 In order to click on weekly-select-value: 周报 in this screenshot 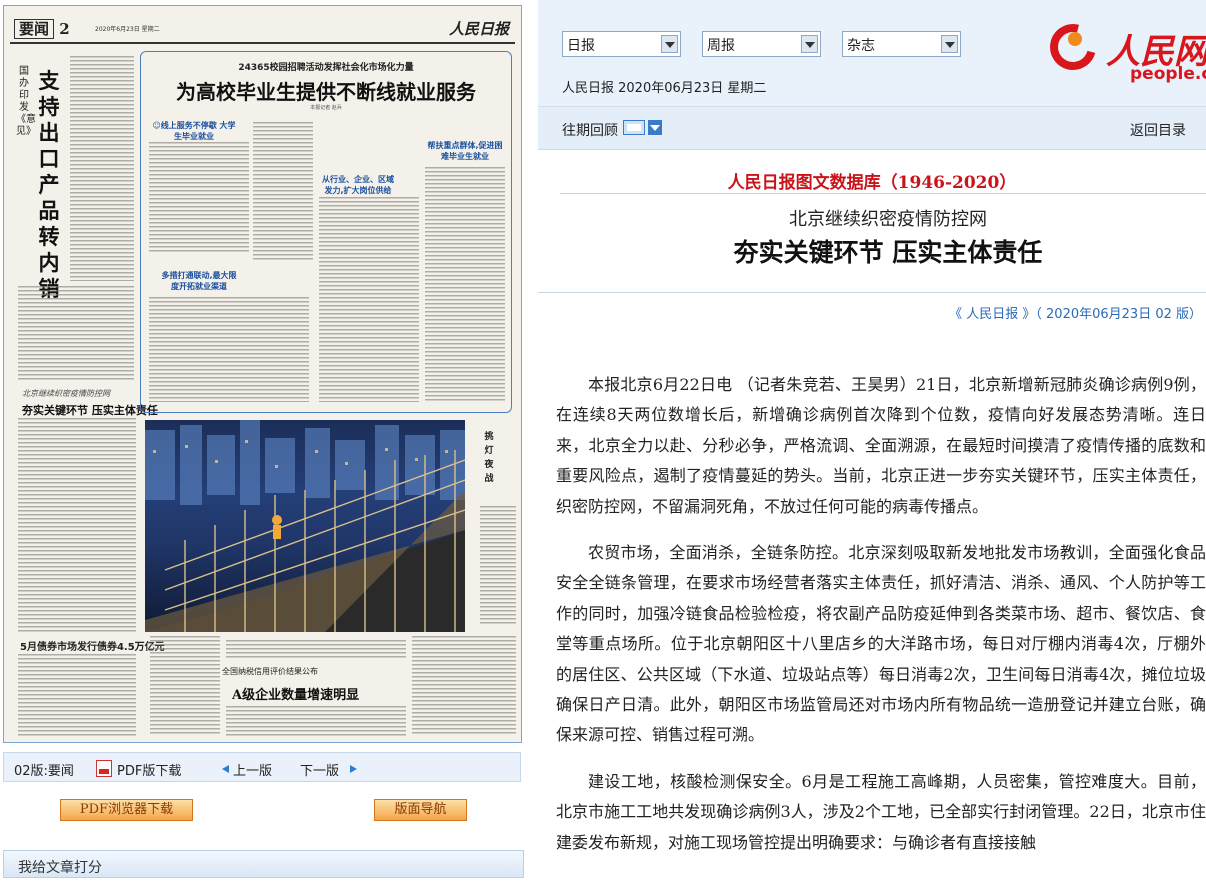, I will do `click(721, 46)`.